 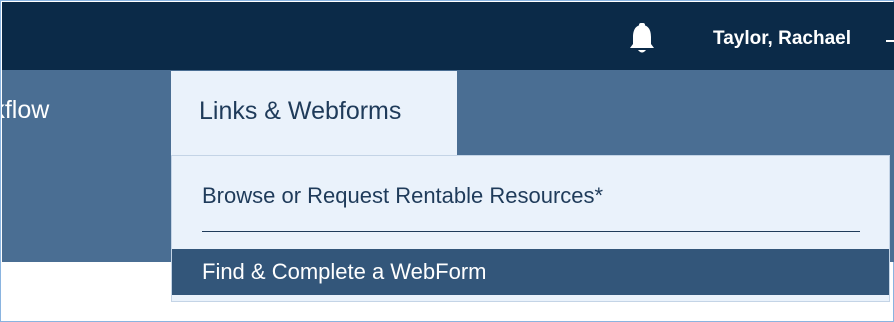 What do you see at coordinates (890, 41) in the screenshot?
I see `chevron-down-icon` at bounding box center [890, 41].